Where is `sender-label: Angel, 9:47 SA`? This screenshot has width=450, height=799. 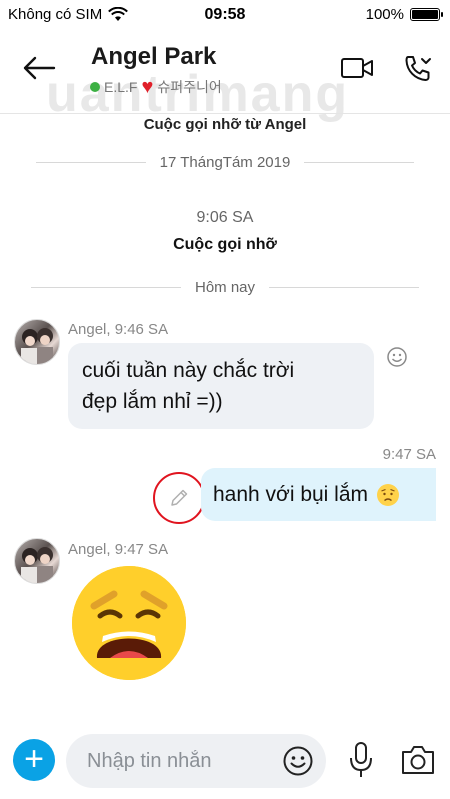 sender-label: Angel, 9:47 SA is located at coordinates (118, 549).